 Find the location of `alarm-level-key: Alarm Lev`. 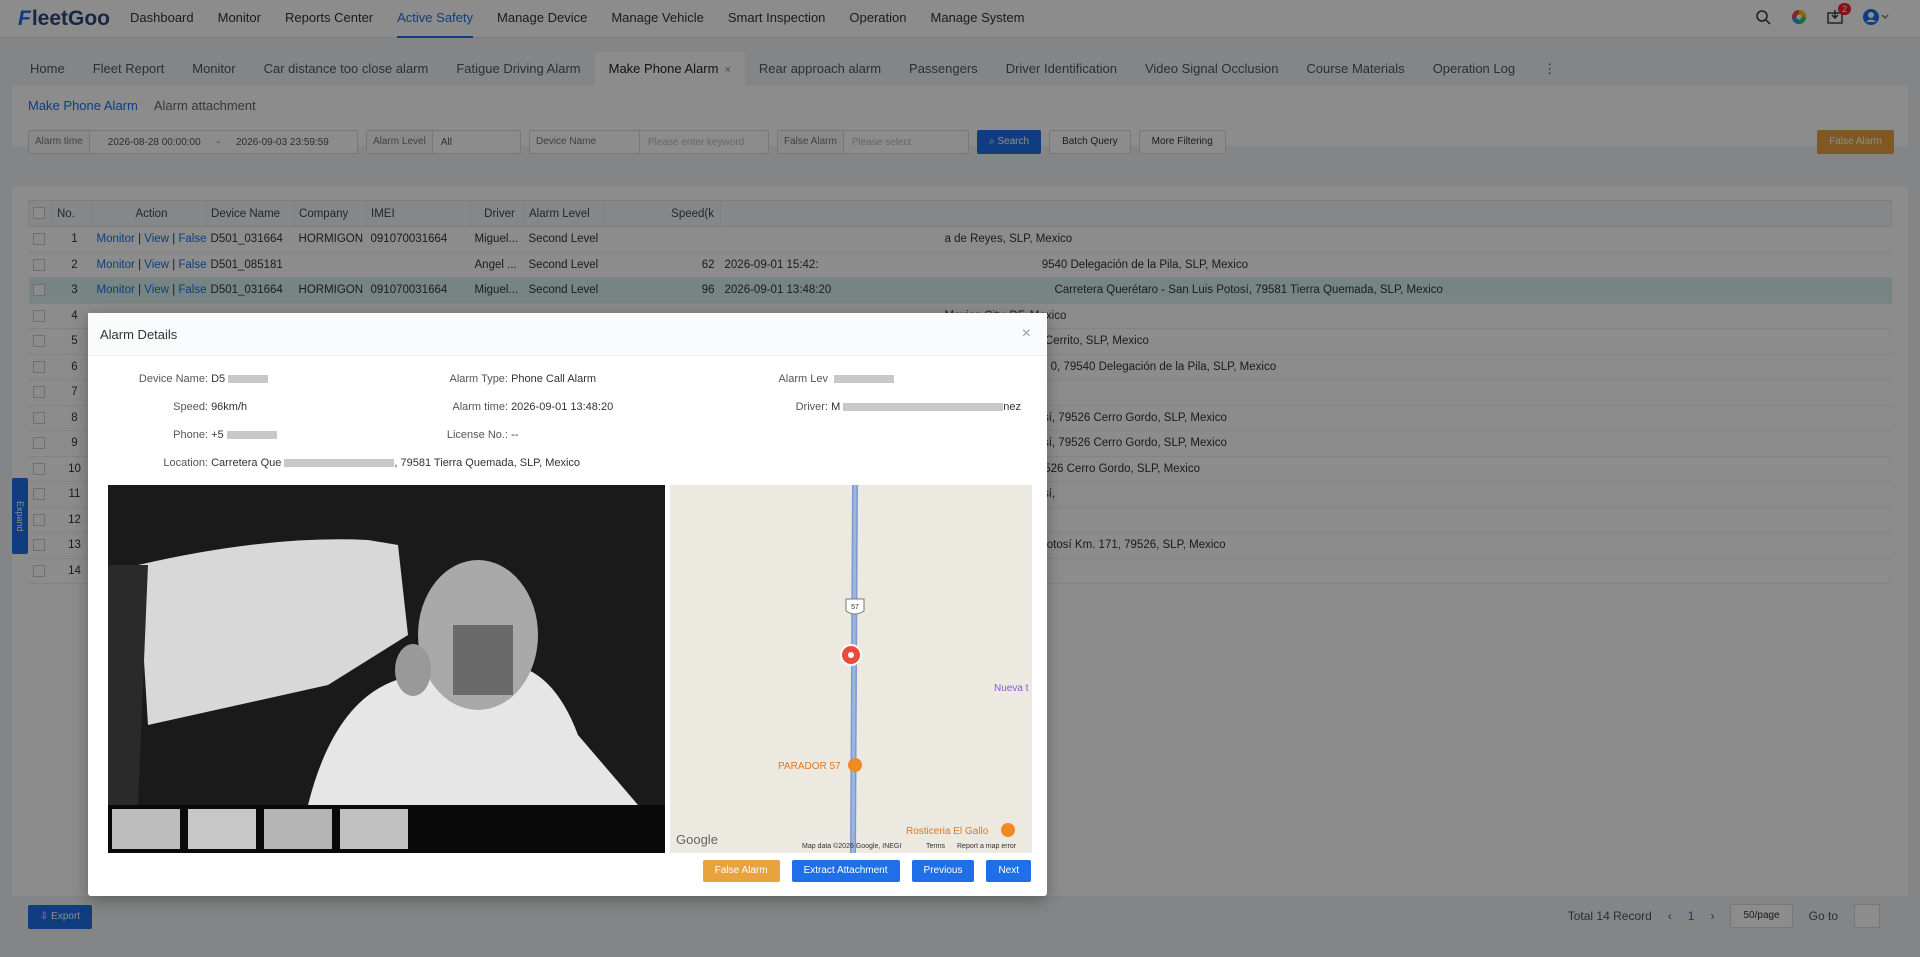

alarm-level-key: Alarm Lev is located at coordinates (803, 379).